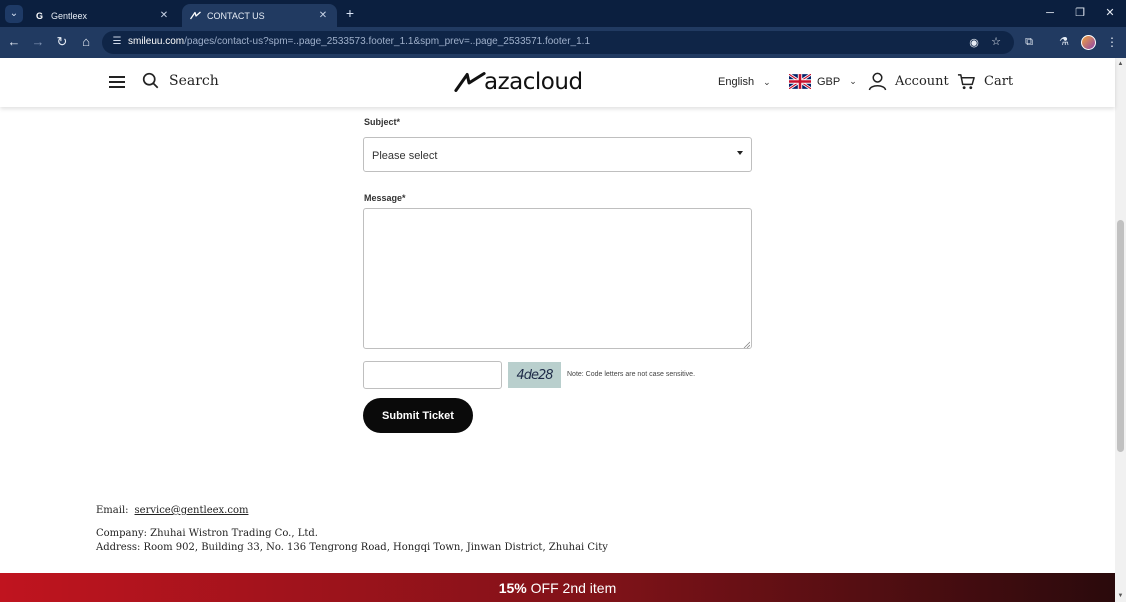  I want to click on restore-icon: ❐, so click(1080, 13).